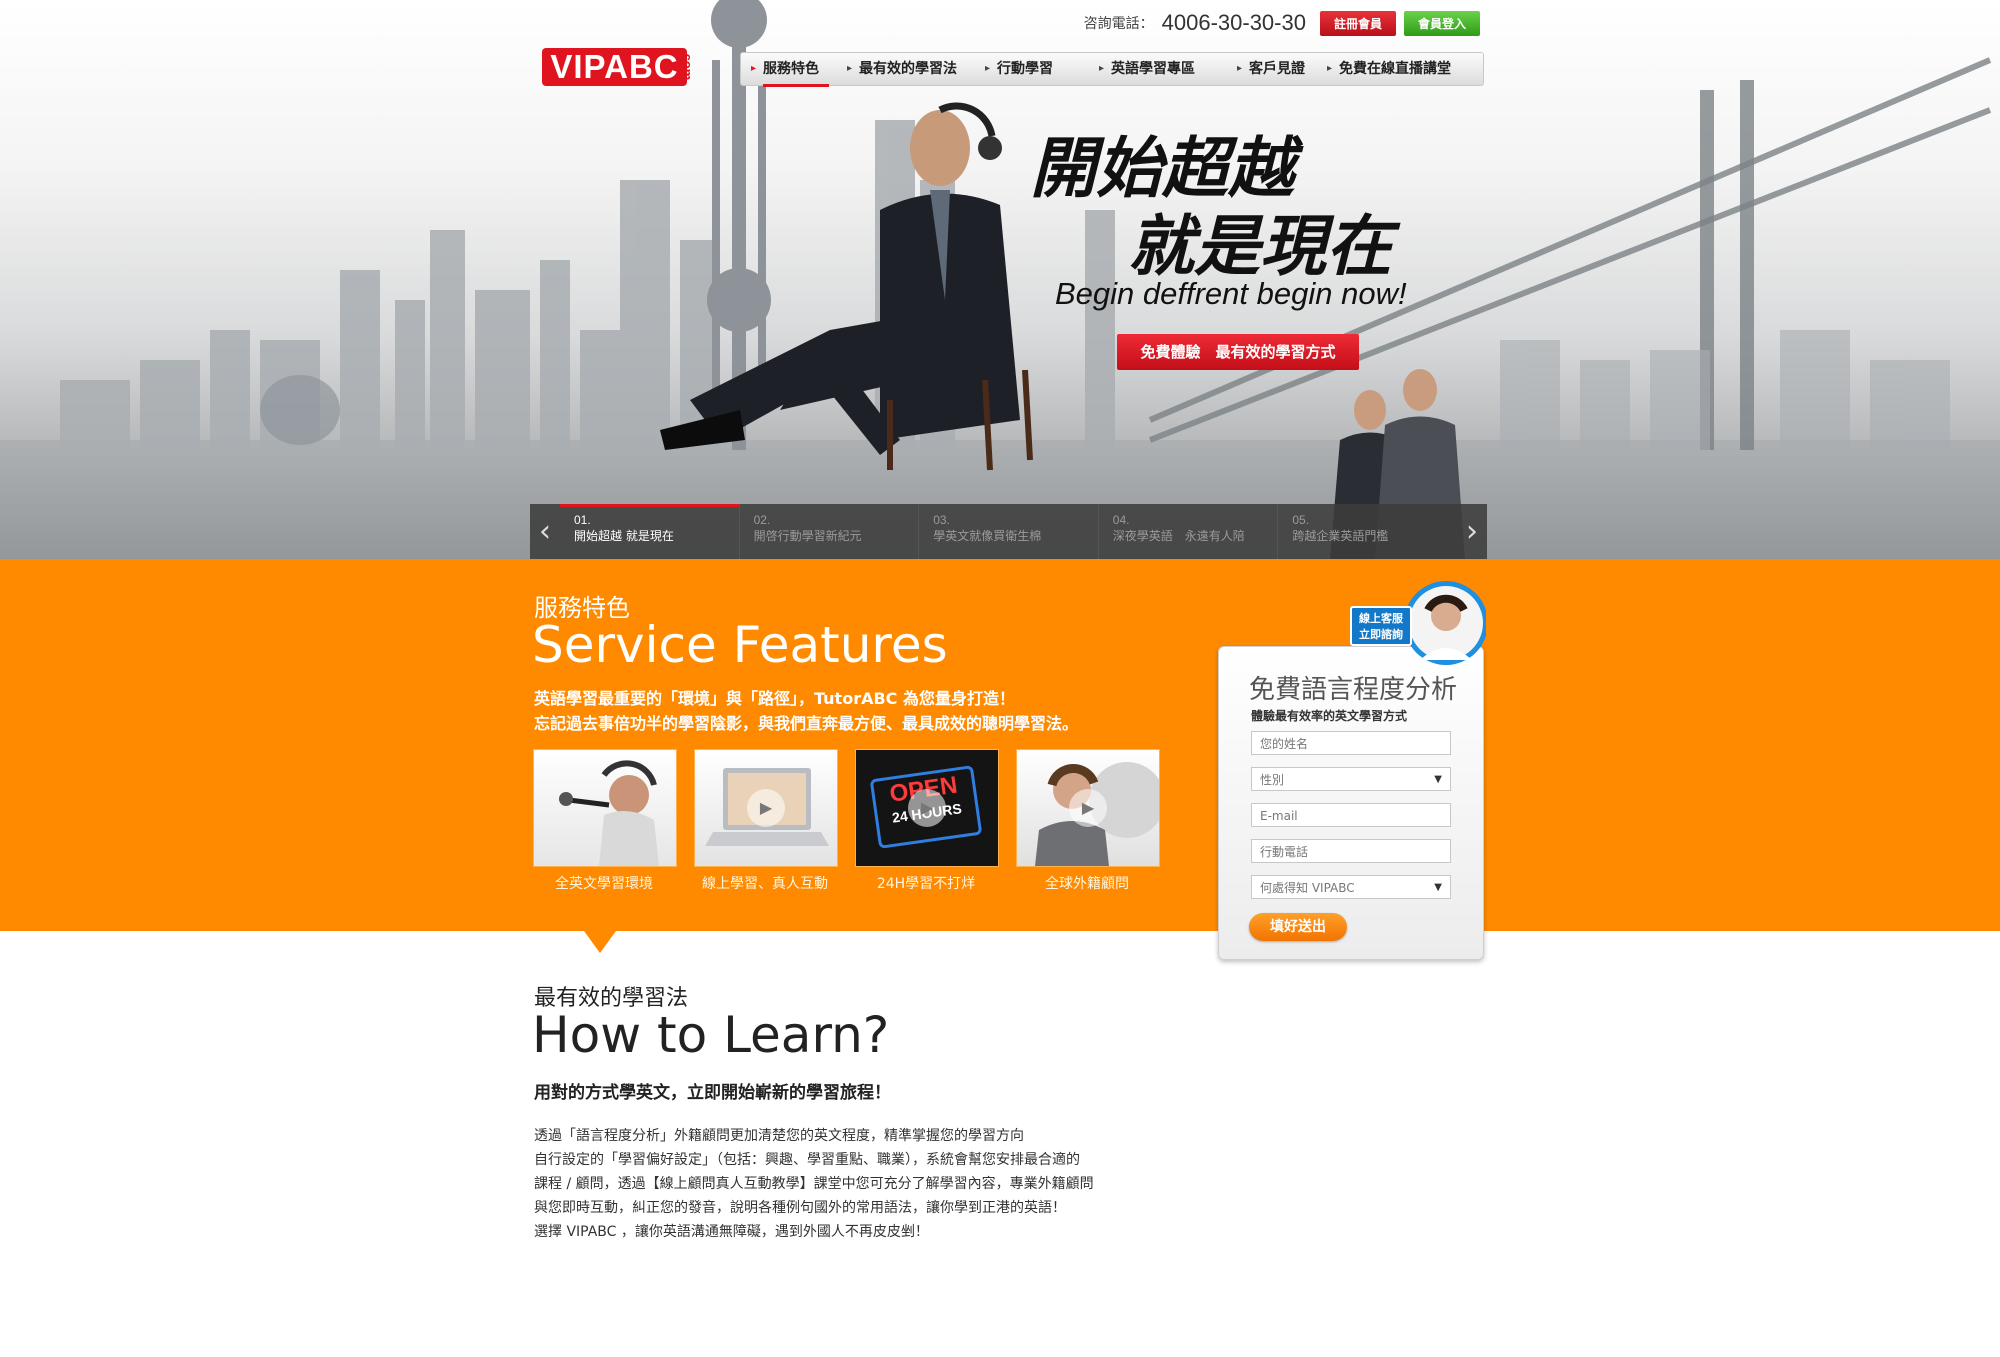 The width and height of the screenshot is (2000, 1357). What do you see at coordinates (1357, 23) in the screenshot?
I see `register-button: 註冊會員` at bounding box center [1357, 23].